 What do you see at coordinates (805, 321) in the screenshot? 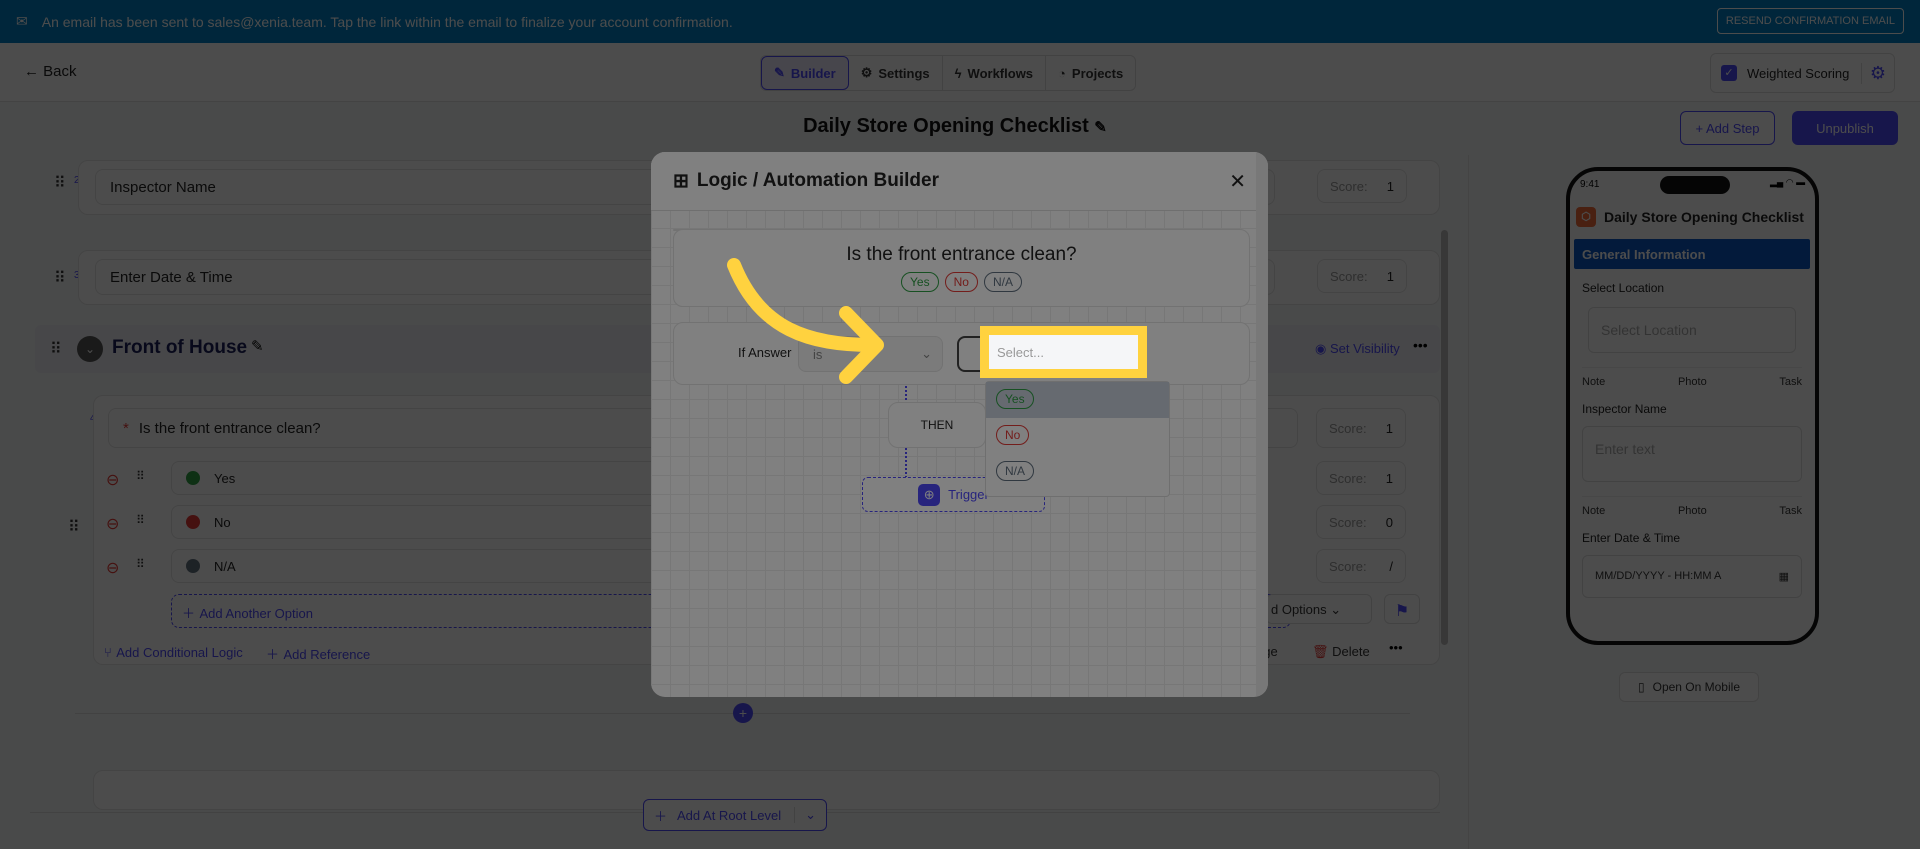
I see `guide-arrow-icon` at bounding box center [805, 321].